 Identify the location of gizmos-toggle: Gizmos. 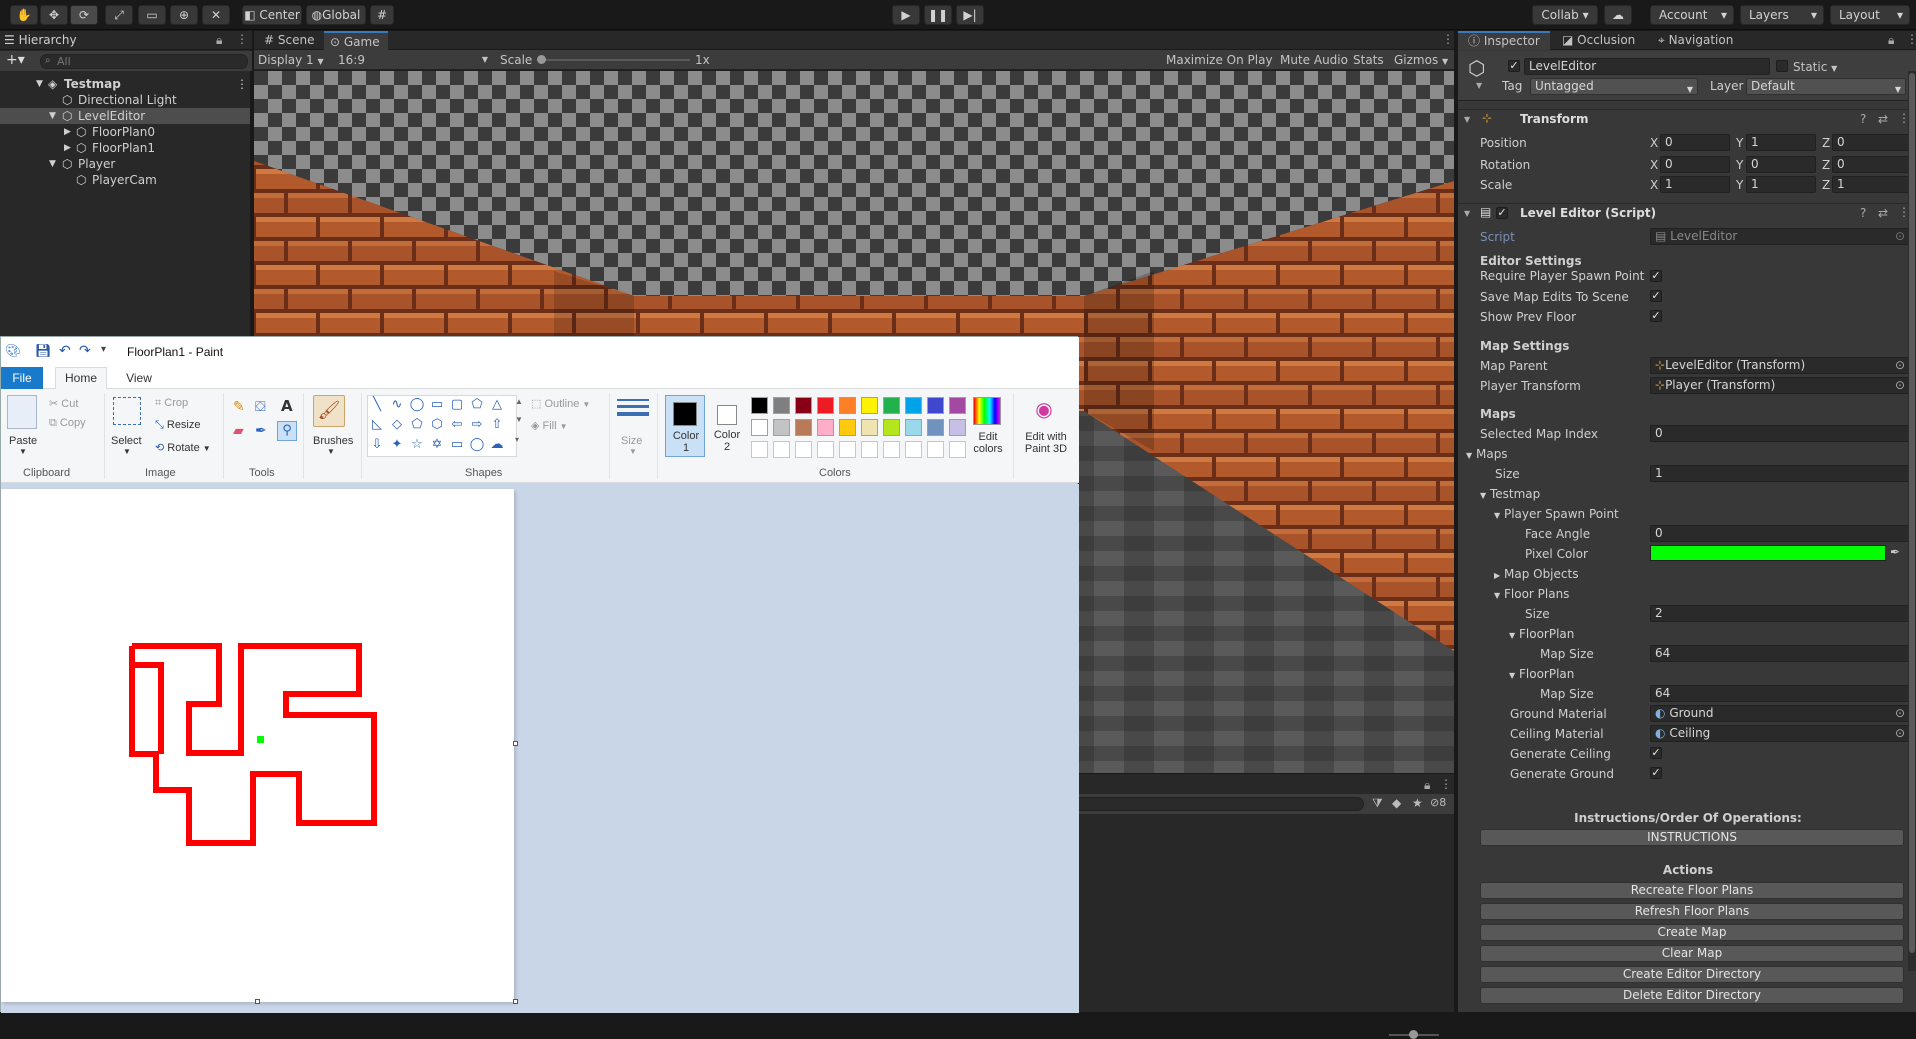
(1416, 60).